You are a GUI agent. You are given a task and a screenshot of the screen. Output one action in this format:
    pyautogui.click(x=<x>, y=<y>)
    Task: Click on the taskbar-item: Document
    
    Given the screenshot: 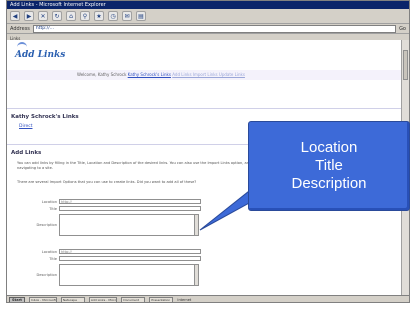 What is the action you would take?
    pyautogui.click(x=133, y=299)
    